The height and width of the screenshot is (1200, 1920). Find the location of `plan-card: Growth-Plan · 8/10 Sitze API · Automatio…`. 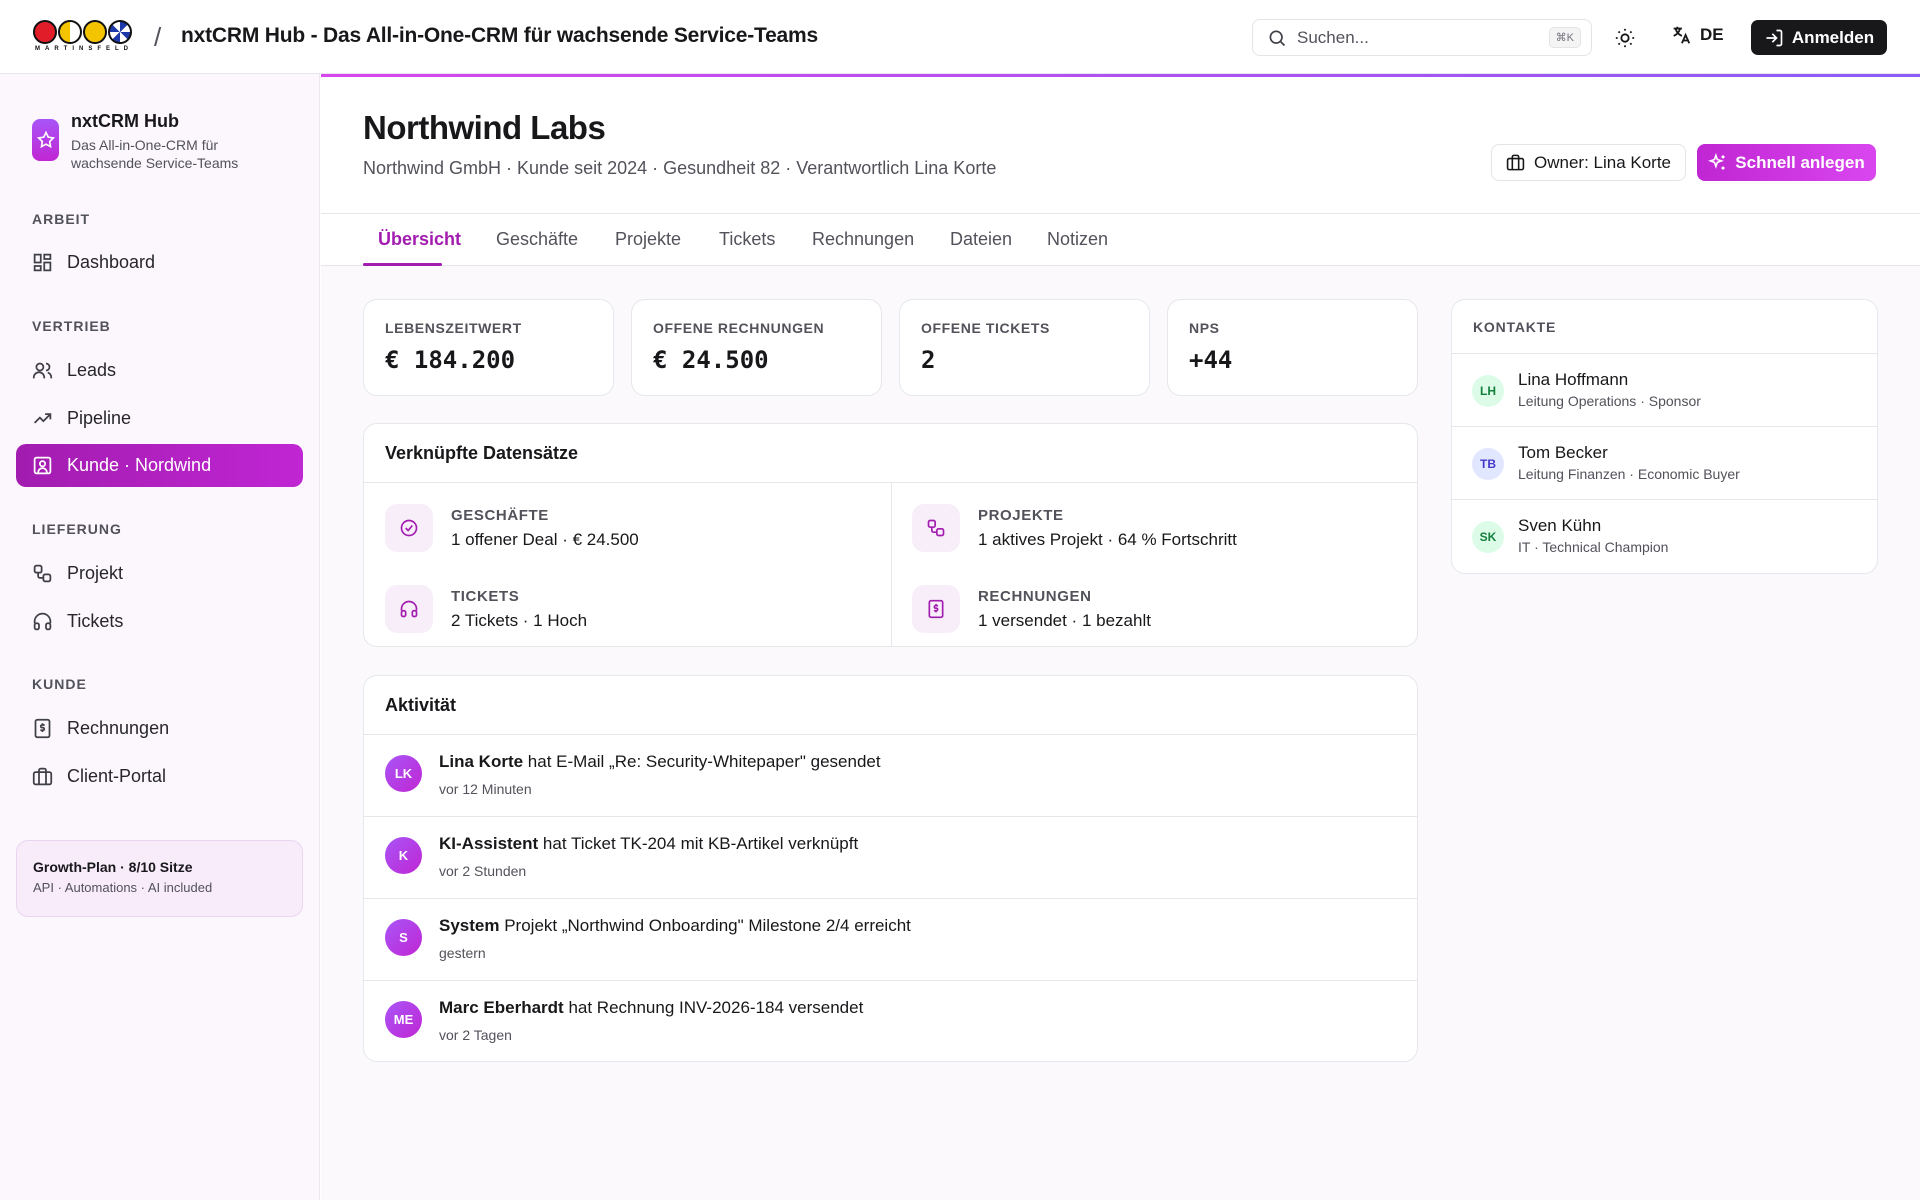

plan-card: Growth-Plan · 8/10 Sitze API · Automatio… is located at coordinates (159, 878).